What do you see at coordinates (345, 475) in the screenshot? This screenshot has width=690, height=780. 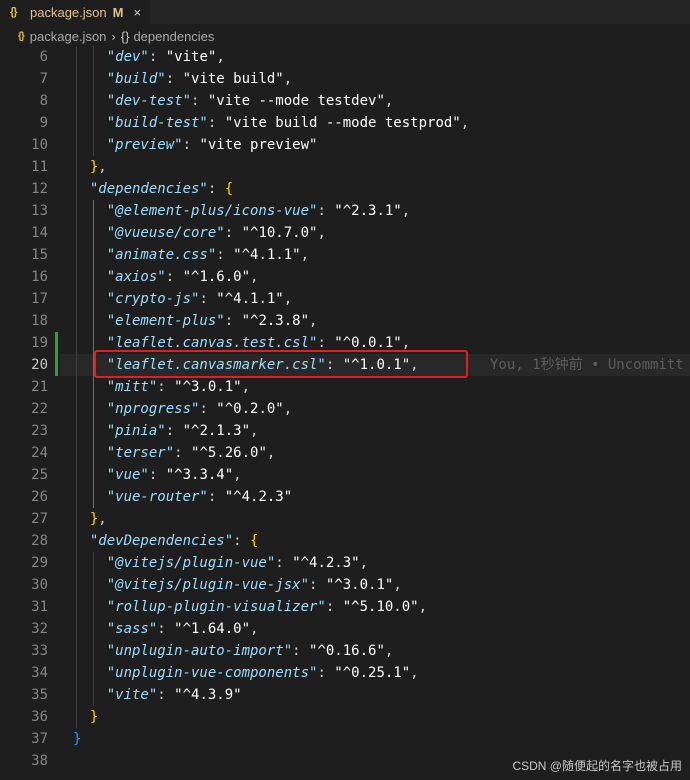 I see `code-line: 25 "vue": "^3.3.4",` at bounding box center [345, 475].